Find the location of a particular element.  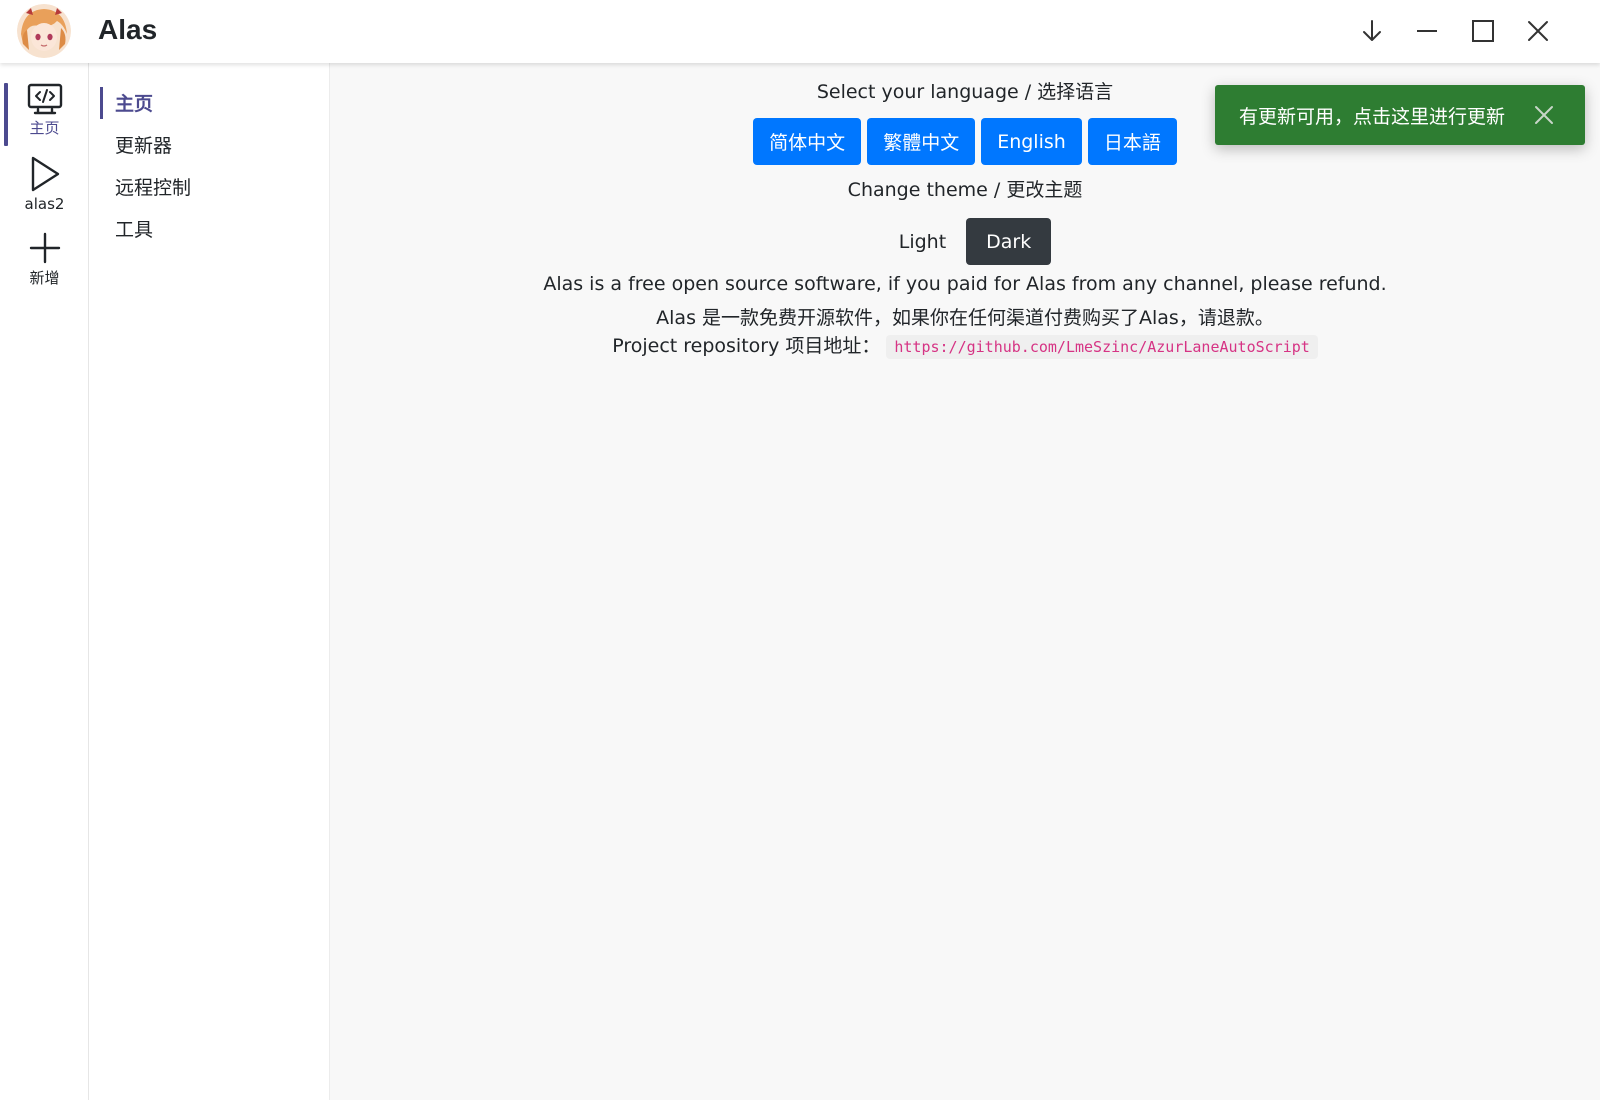

nav-menu: 主页 更新器 远程控制 工具 is located at coordinates (209, 581).